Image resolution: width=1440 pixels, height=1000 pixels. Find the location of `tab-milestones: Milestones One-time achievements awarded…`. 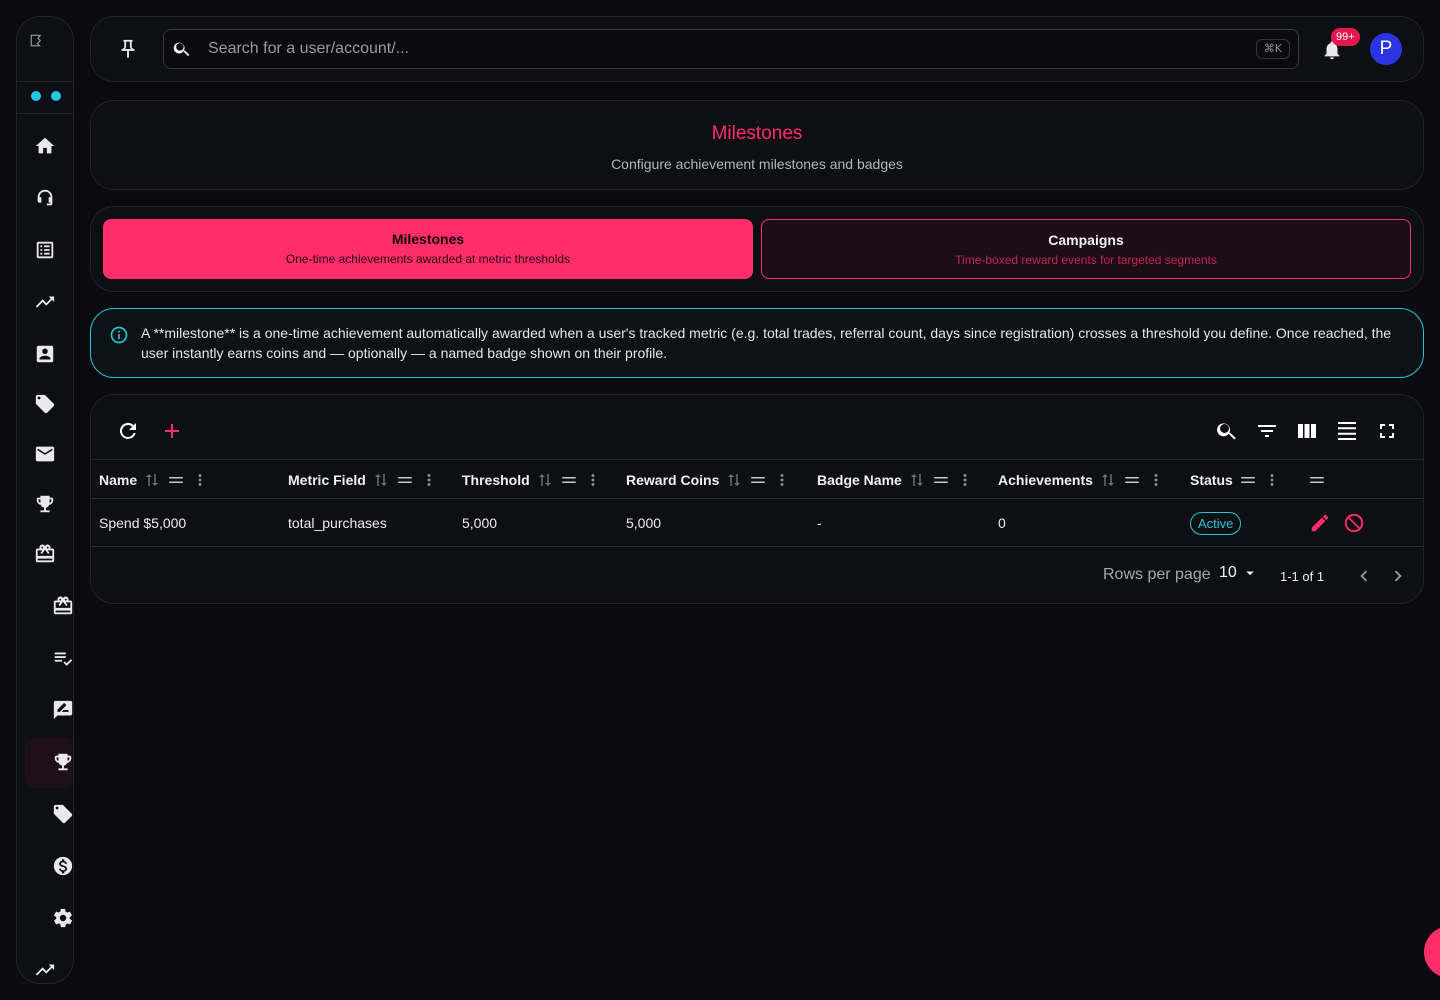

tab-milestones: Milestones One-time achievements awarded… is located at coordinates (428, 249).